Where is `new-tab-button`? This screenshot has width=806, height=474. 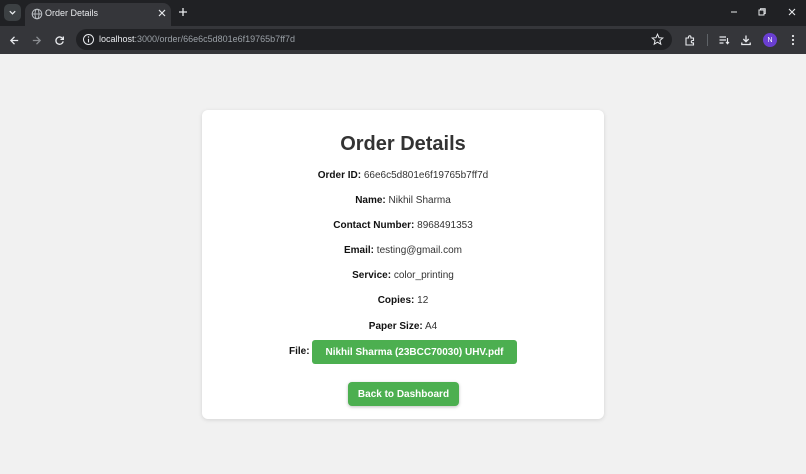
new-tab-button is located at coordinates (183, 12).